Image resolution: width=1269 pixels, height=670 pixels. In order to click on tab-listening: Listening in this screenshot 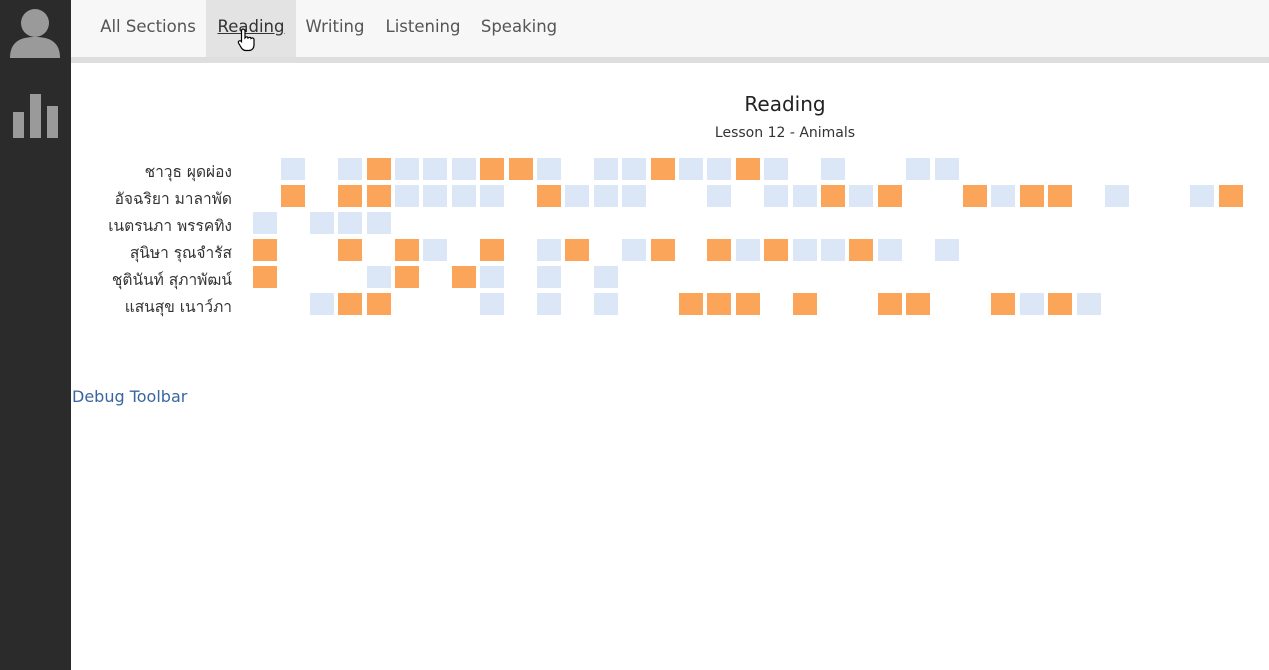, I will do `click(423, 28)`.